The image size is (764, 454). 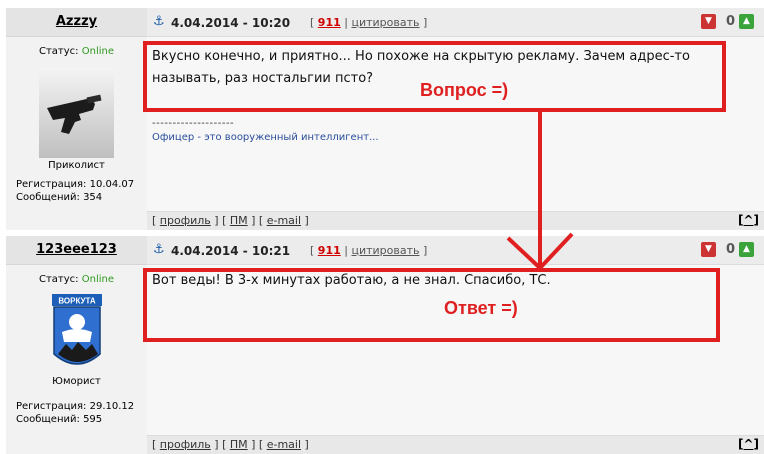 What do you see at coordinates (540, 191) in the screenshot?
I see `arrow-down-icon` at bounding box center [540, 191].